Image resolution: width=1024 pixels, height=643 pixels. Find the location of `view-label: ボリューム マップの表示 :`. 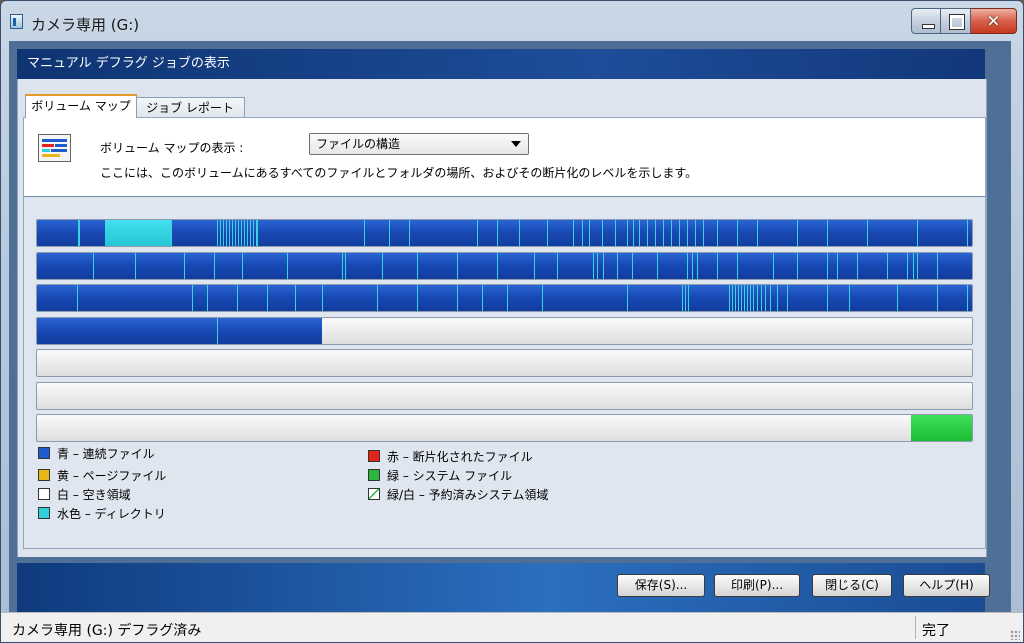

view-label: ボリューム マップの表示 : is located at coordinates (172, 148).